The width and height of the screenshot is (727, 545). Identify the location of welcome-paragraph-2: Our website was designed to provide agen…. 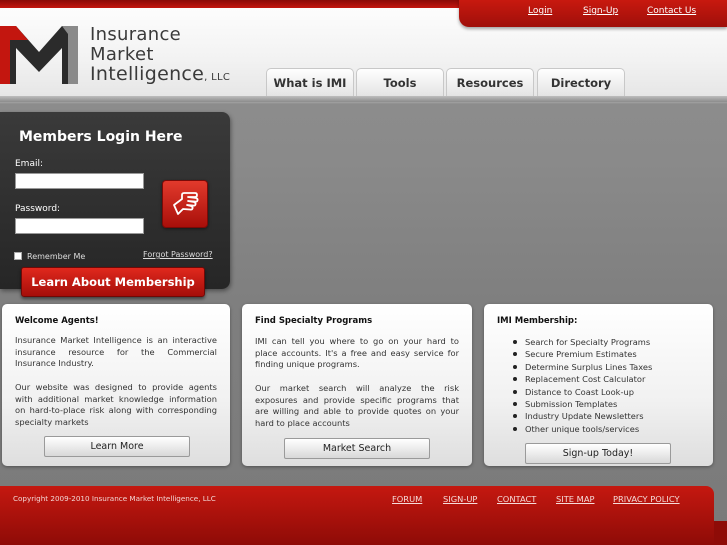
(116, 404).